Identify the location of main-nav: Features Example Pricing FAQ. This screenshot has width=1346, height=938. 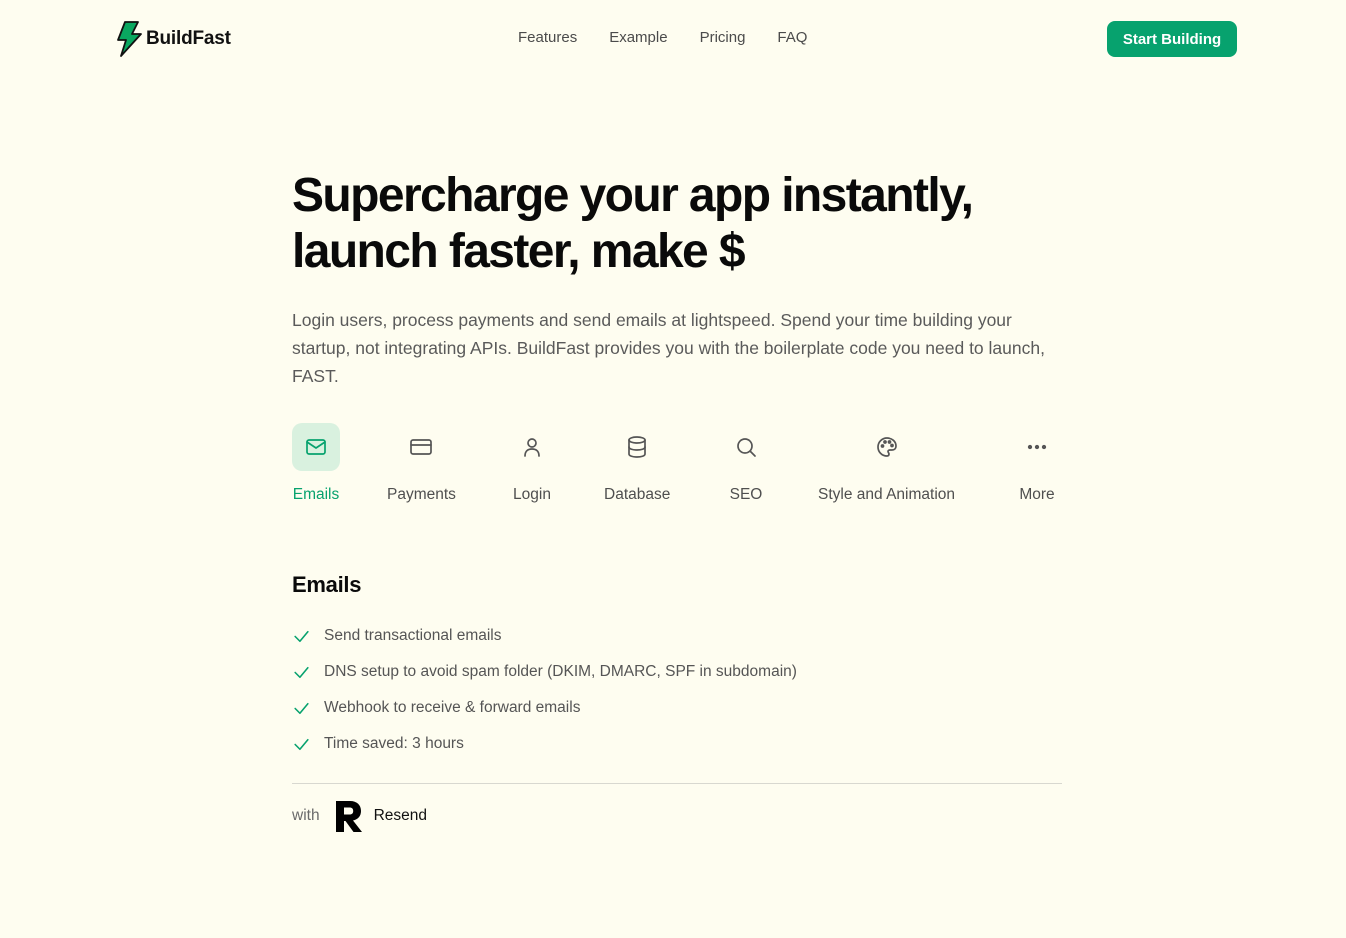
(662, 37).